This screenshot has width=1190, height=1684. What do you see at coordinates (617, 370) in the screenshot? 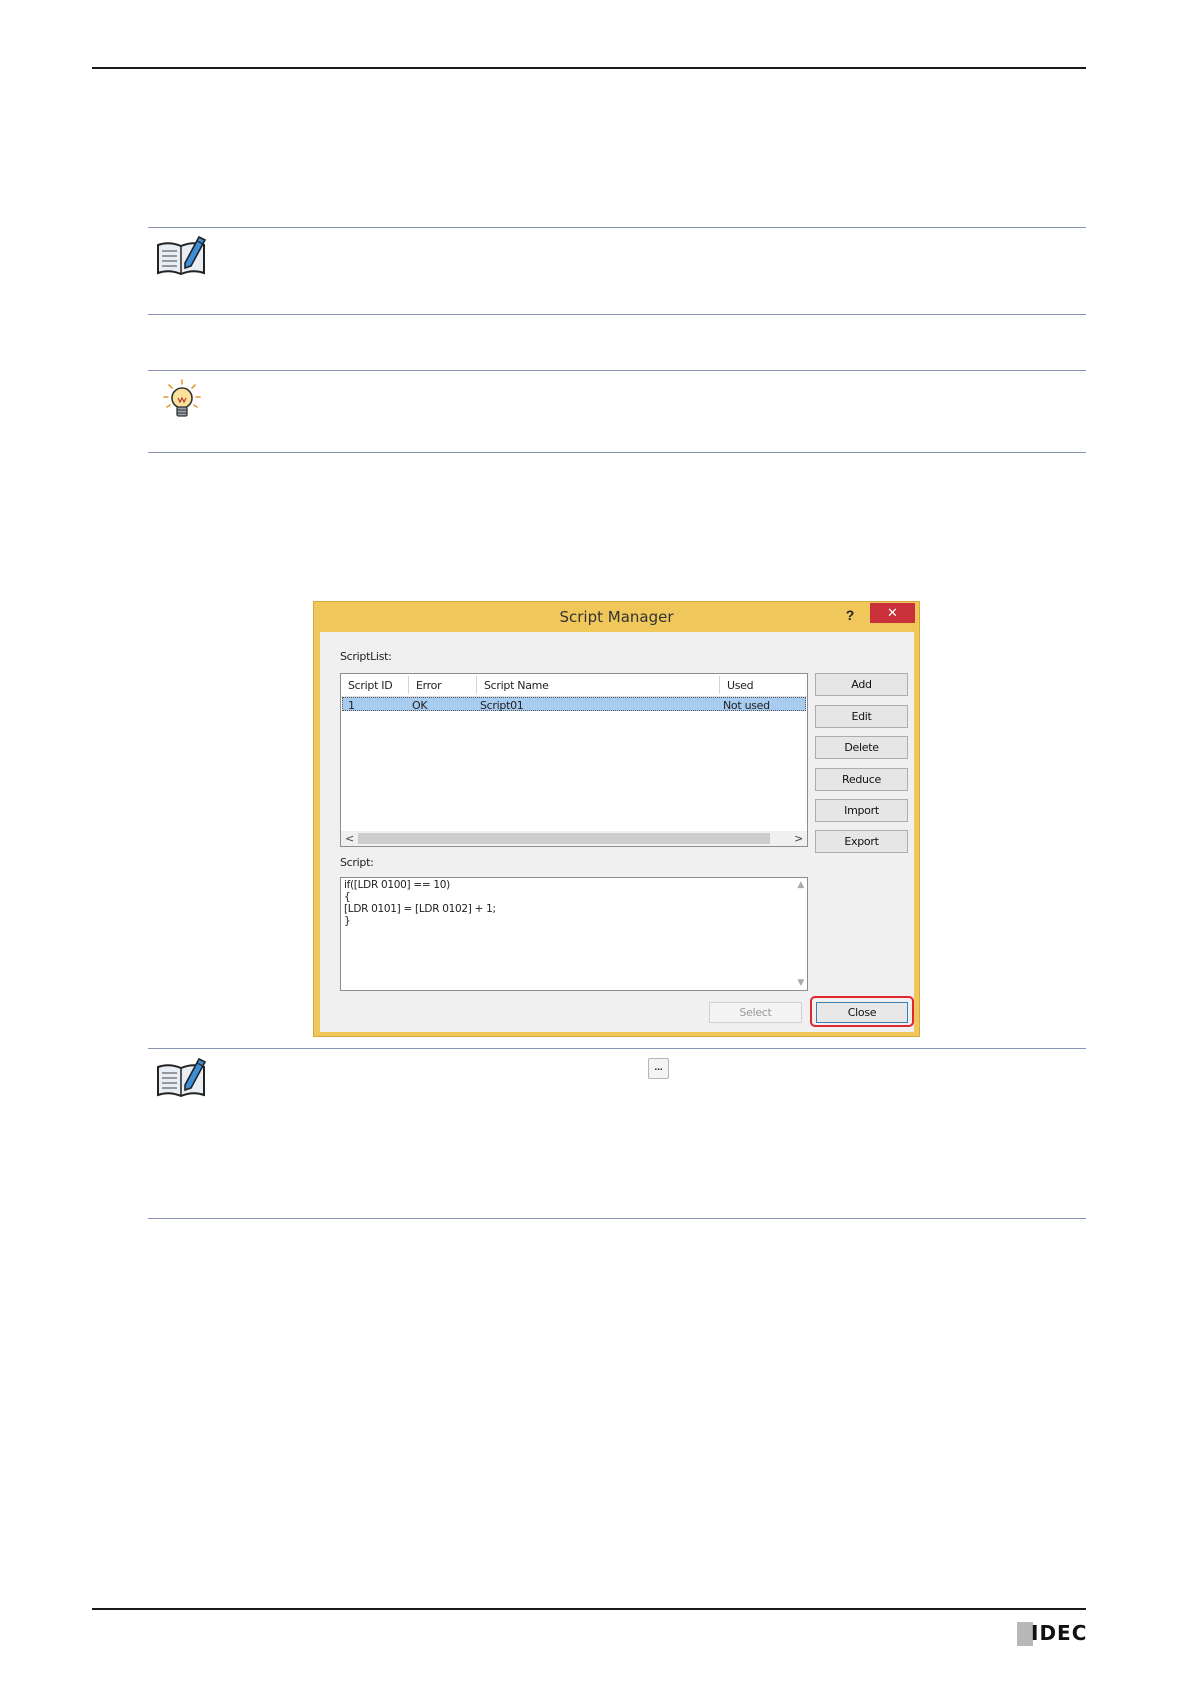
I see `hint-top-rule` at bounding box center [617, 370].